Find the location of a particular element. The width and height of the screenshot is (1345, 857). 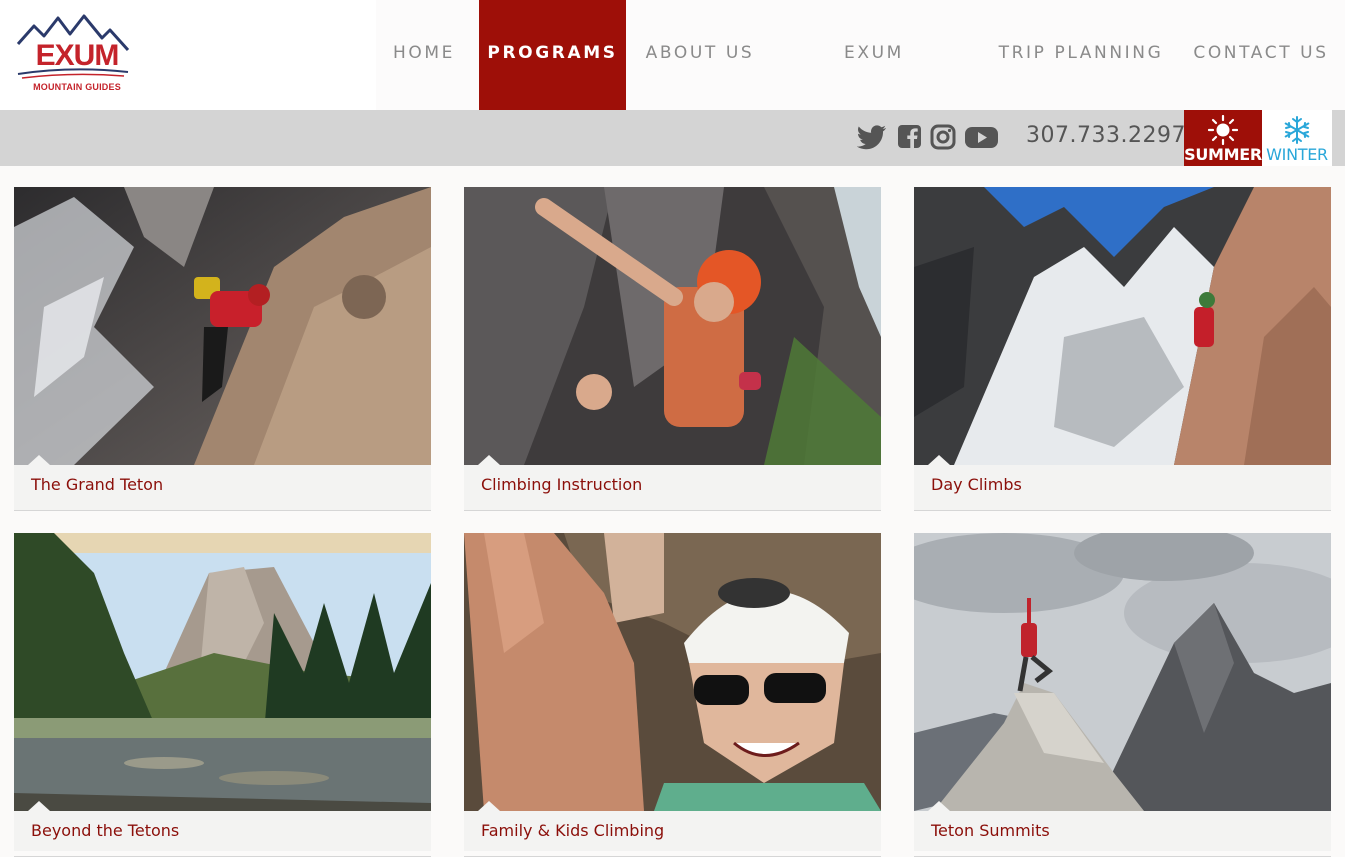

program-caption: Family & Kids Climbing is located at coordinates (672, 829).